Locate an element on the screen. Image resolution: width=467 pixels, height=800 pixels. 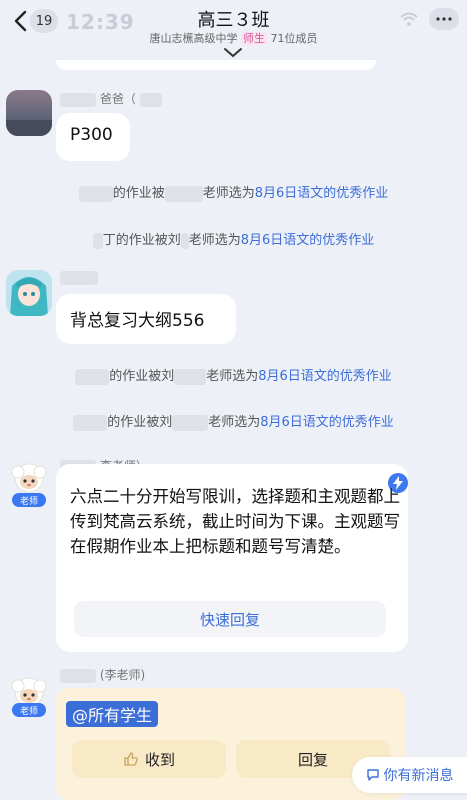
received-button: 收到 is located at coordinates (149, 759).